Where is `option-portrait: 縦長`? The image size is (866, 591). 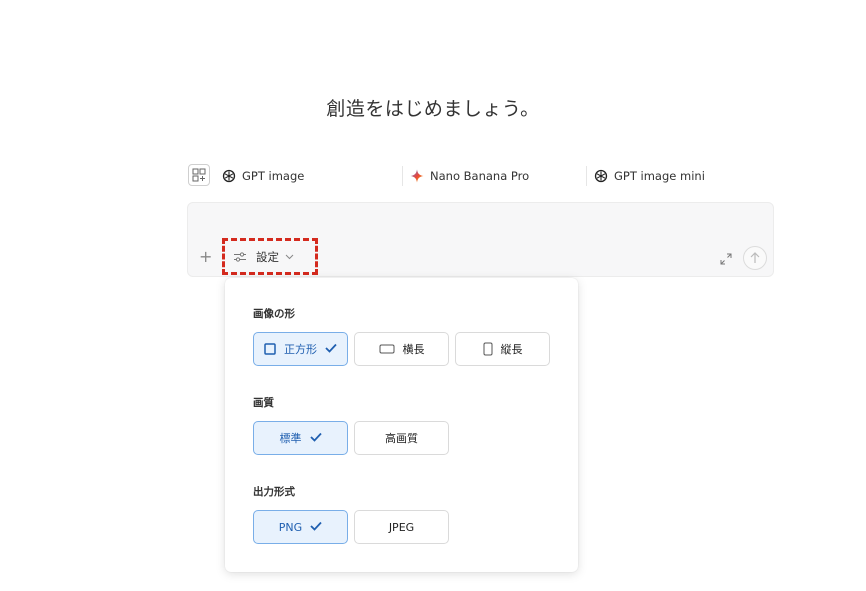
option-portrait: 縦長 is located at coordinates (502, 349).